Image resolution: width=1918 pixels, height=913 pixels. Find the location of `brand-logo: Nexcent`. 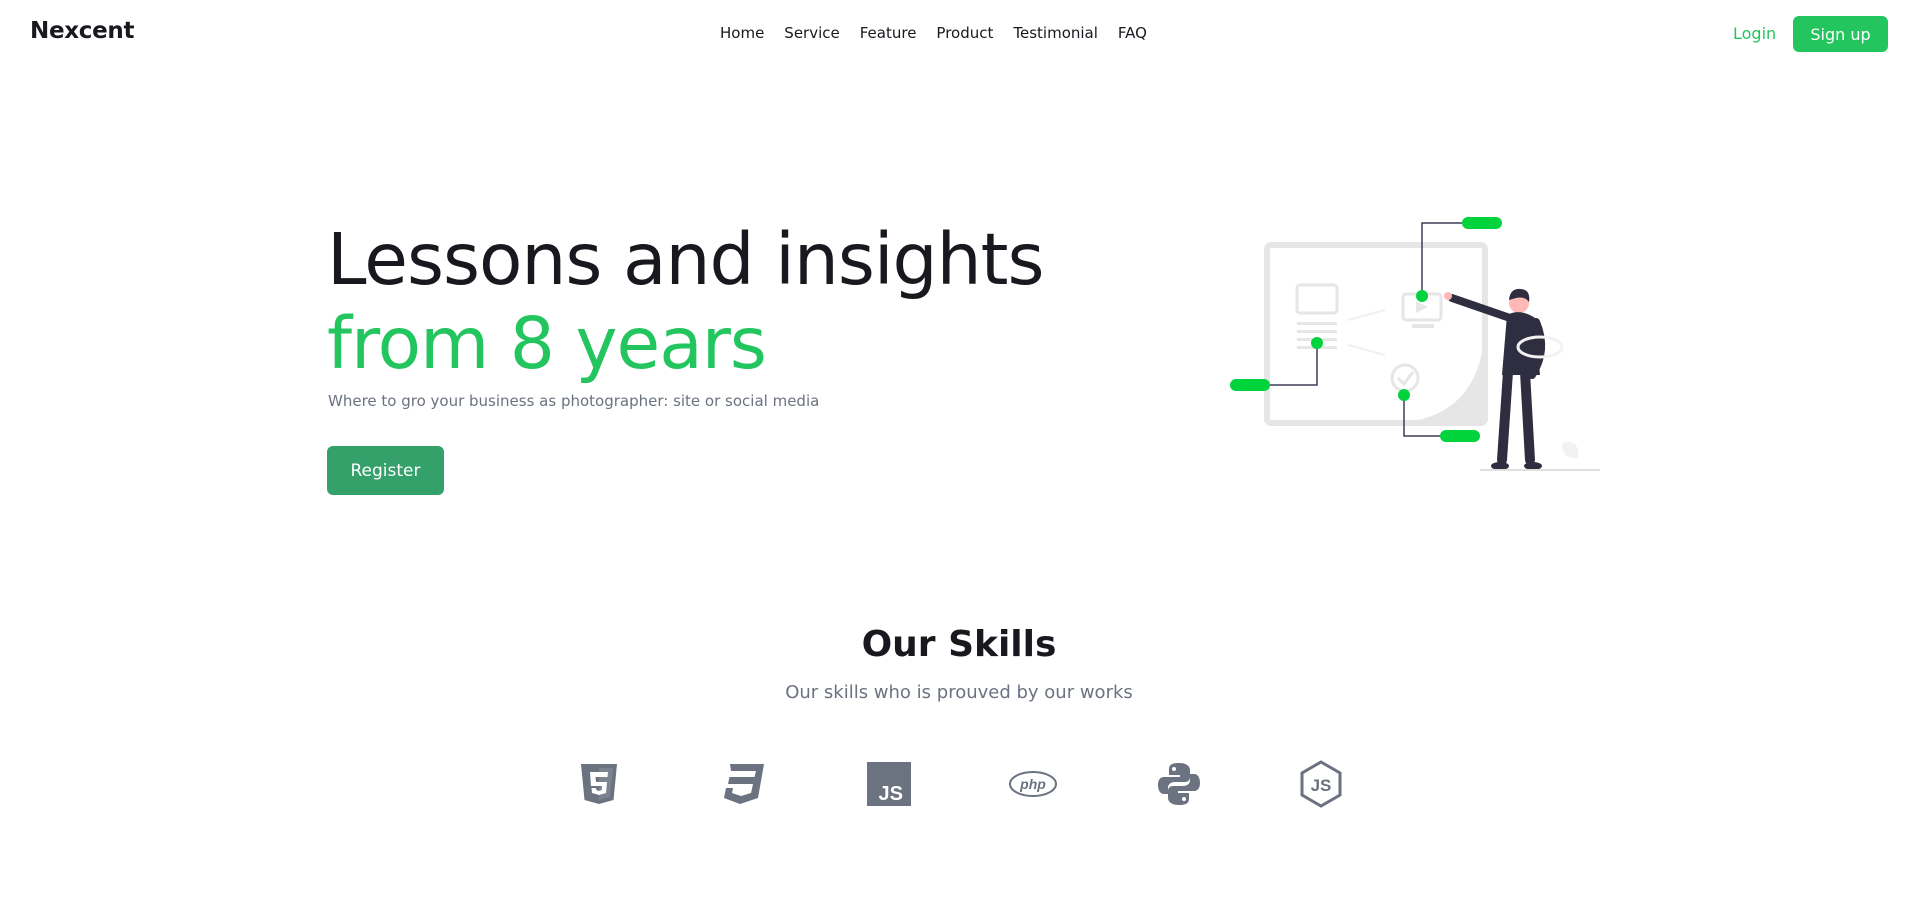

brand-logo: Nexcent is located at coordinates (82, 31).